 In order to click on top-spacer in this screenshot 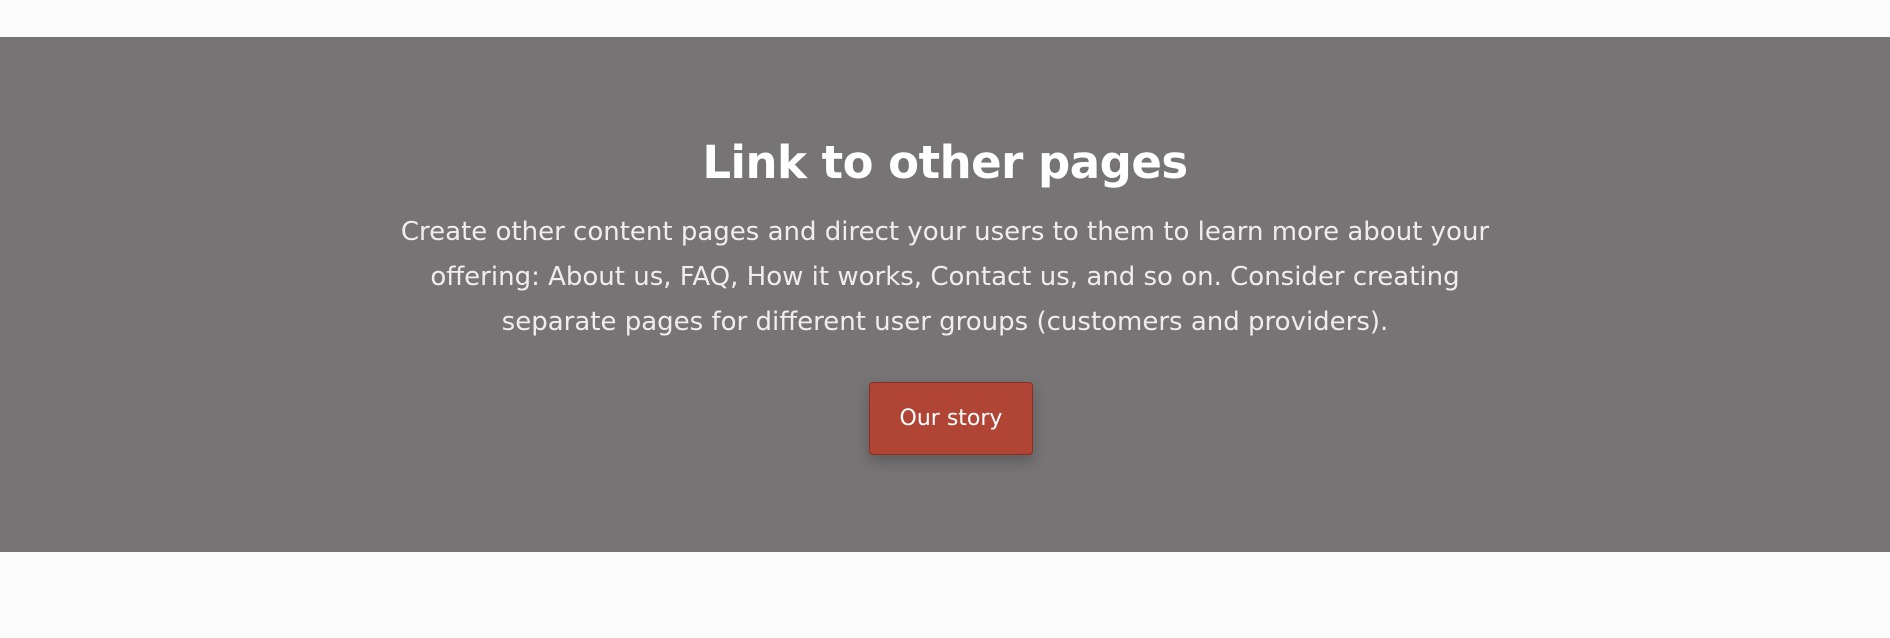, I will do `click(945, 18)`.